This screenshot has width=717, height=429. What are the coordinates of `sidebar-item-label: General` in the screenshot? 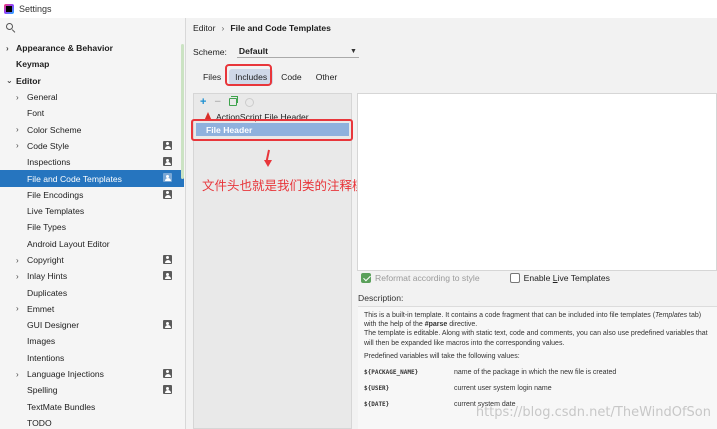 It's located at (42, 97).